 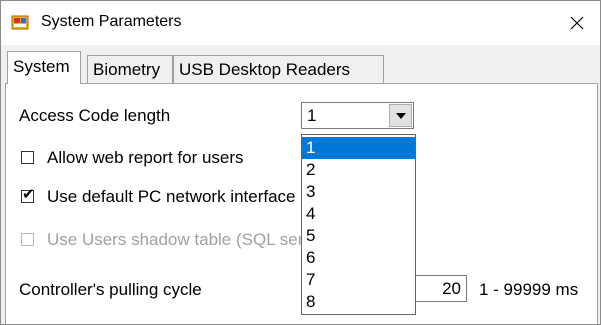 I want to click on pulling-cycle-range: 1 - 99999 ms, so click(x=529, y=289).